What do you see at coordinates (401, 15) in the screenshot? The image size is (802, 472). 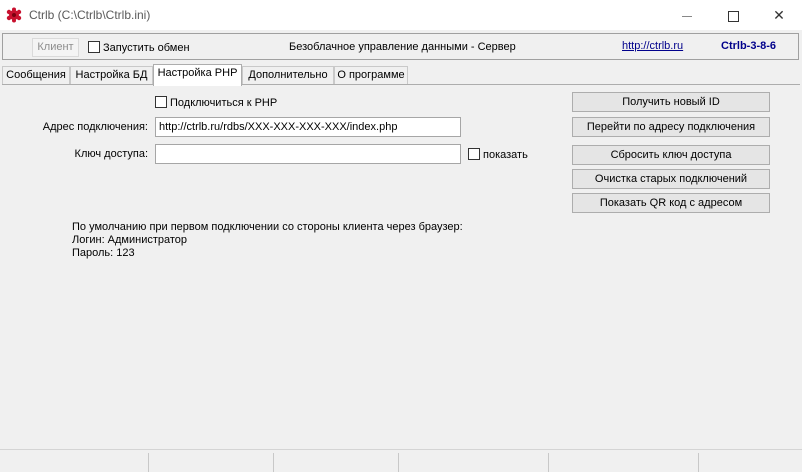 I see `title-bar: Ctrlb (C:\Ctrlb\Ctrlb.ini) ✕` at bounding box center [401, 15].